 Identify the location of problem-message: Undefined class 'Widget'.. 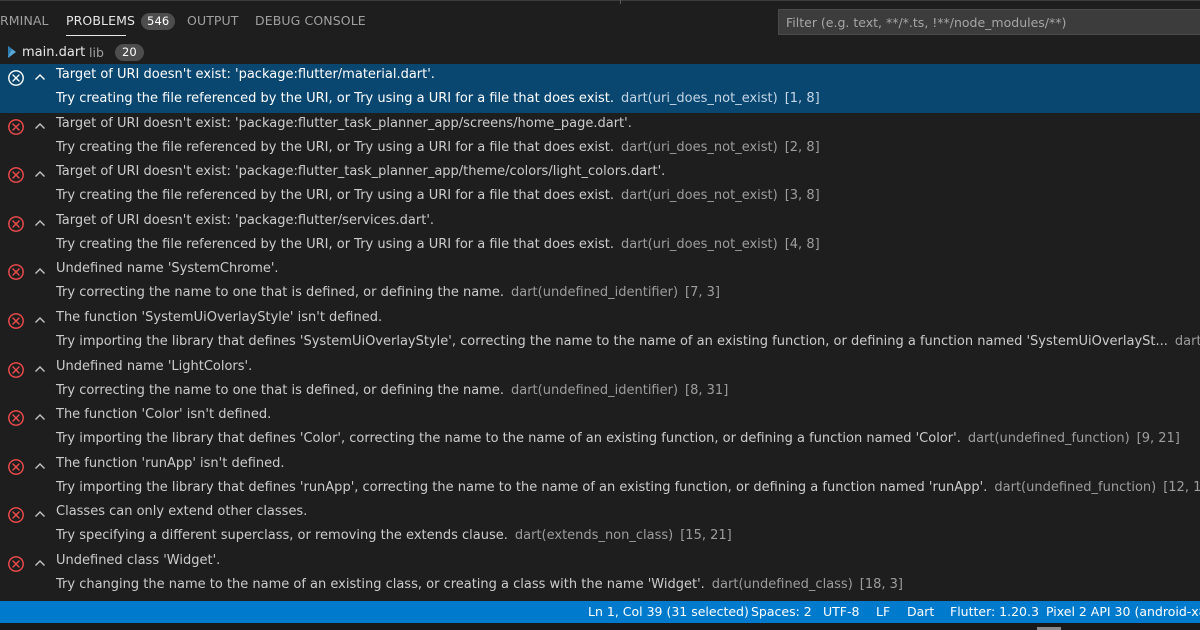
(138, 560).